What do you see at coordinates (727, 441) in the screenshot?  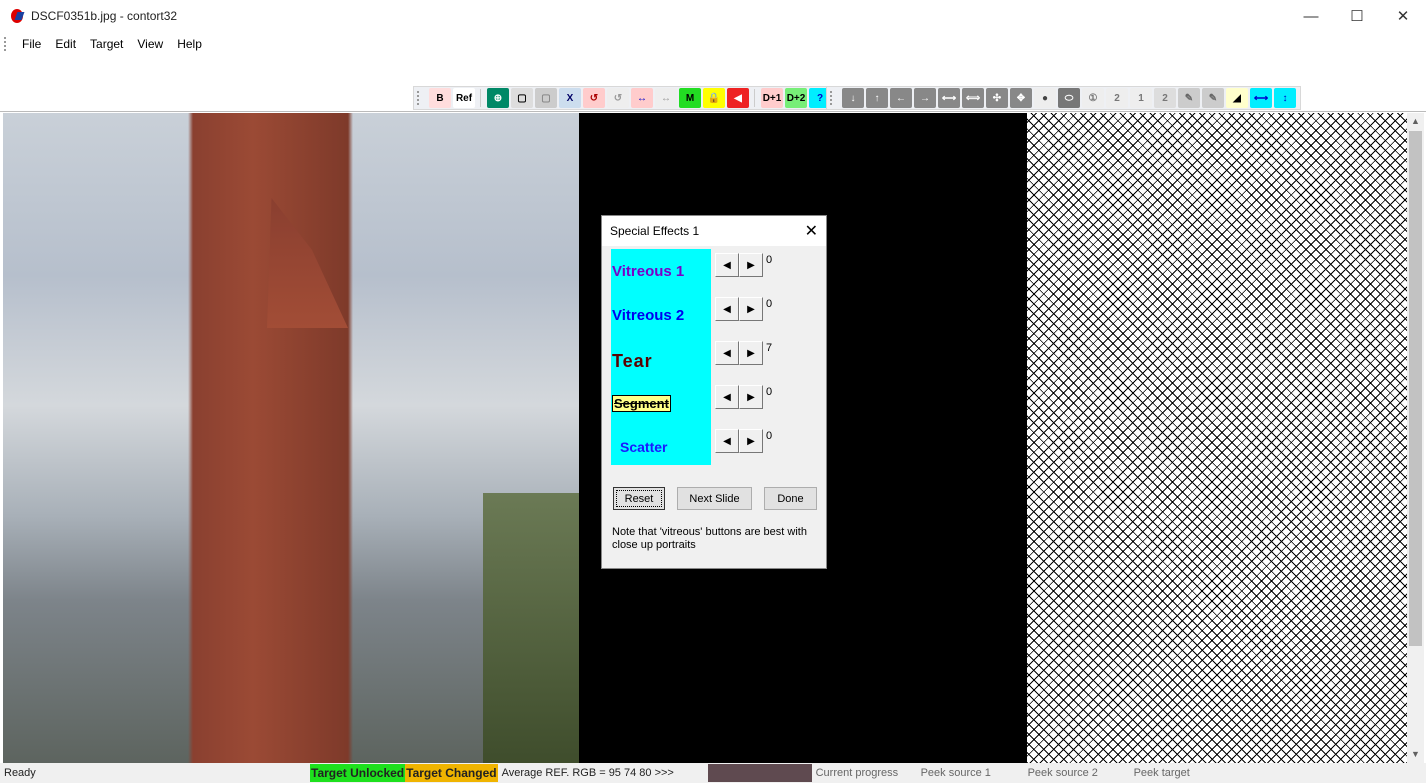 I see `decrease-scatter-button: ◀` at bounding box center [727, 441].